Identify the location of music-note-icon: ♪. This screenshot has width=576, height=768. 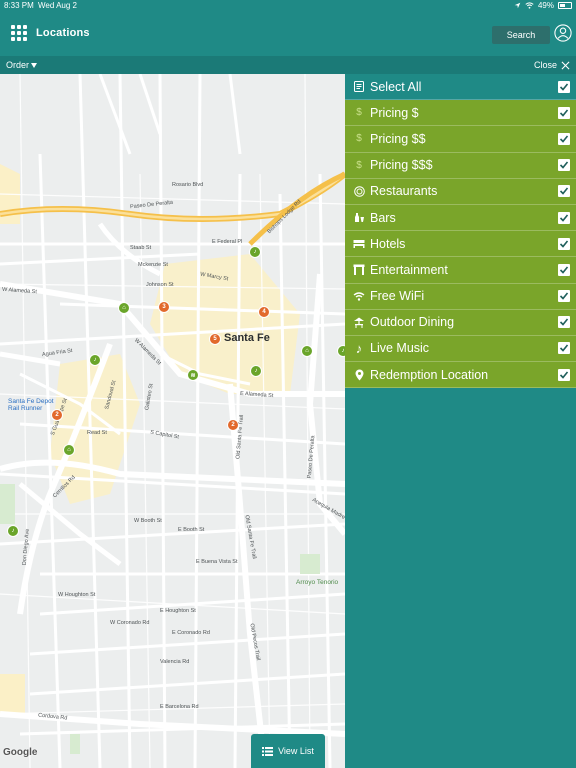
(359, 348).